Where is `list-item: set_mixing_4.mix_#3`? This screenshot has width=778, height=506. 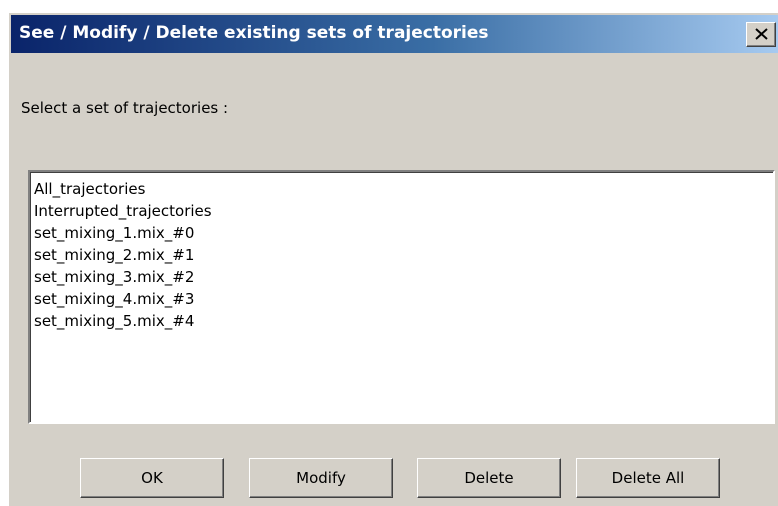 list-item: set_mixing_4.mix_#3 is located at coordinates (403, 299).